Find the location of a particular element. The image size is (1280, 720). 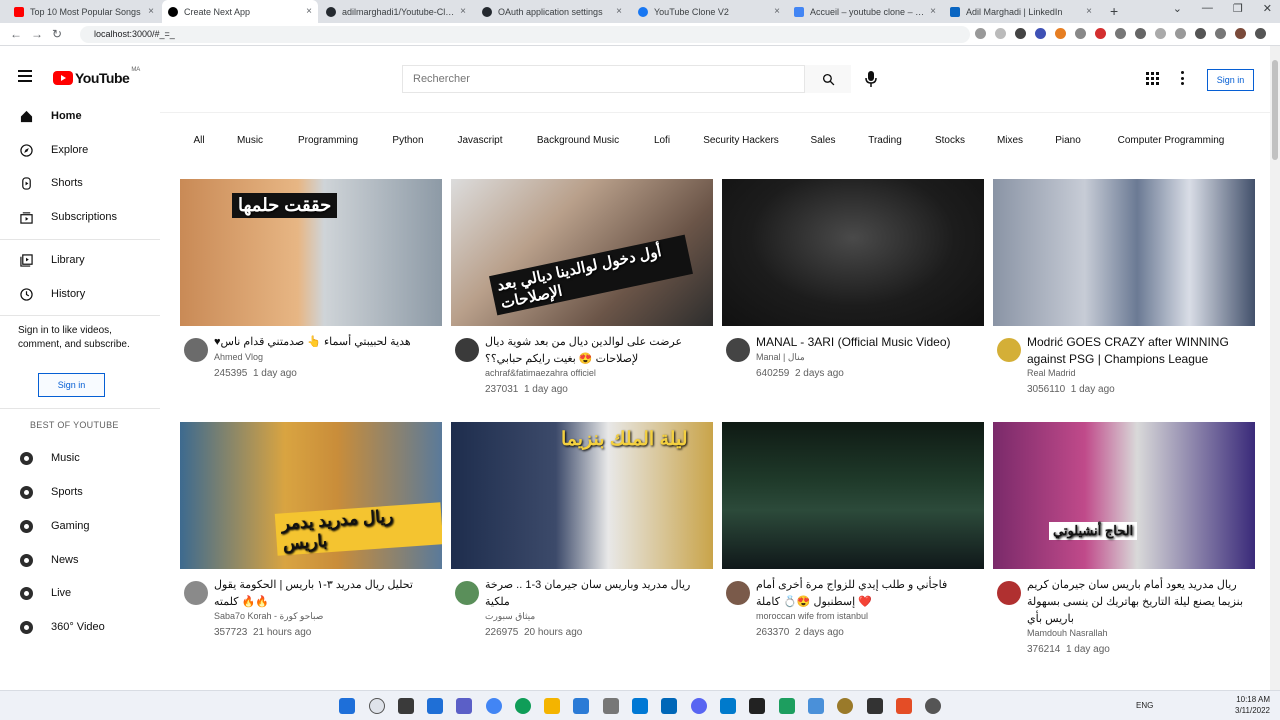

sidebar-item-explore: Explore is located at coordinates (80, 150).